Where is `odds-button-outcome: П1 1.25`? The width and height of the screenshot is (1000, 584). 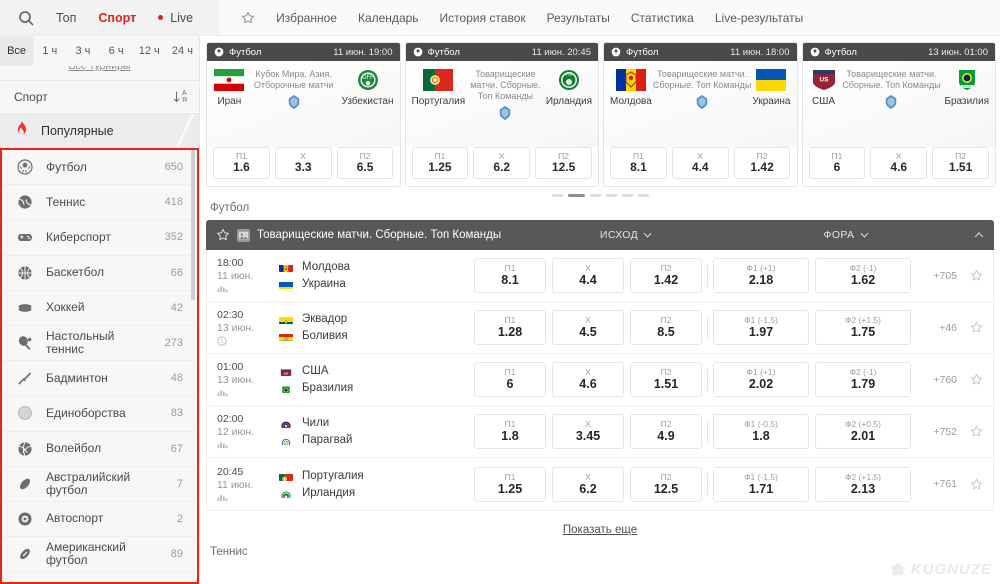
odds-button-outcome: П1 1.25 is located at coordinates (510, 484).